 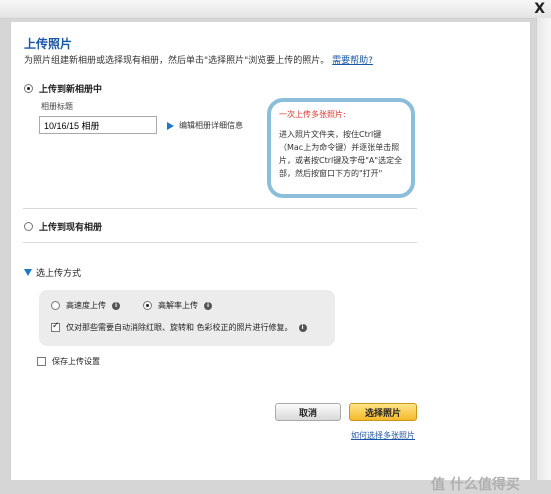 What do you see at coordinates (383, 412) in the screenshot?
I see `select-photos-button: 选择照片` at bounding box center [383, 412].